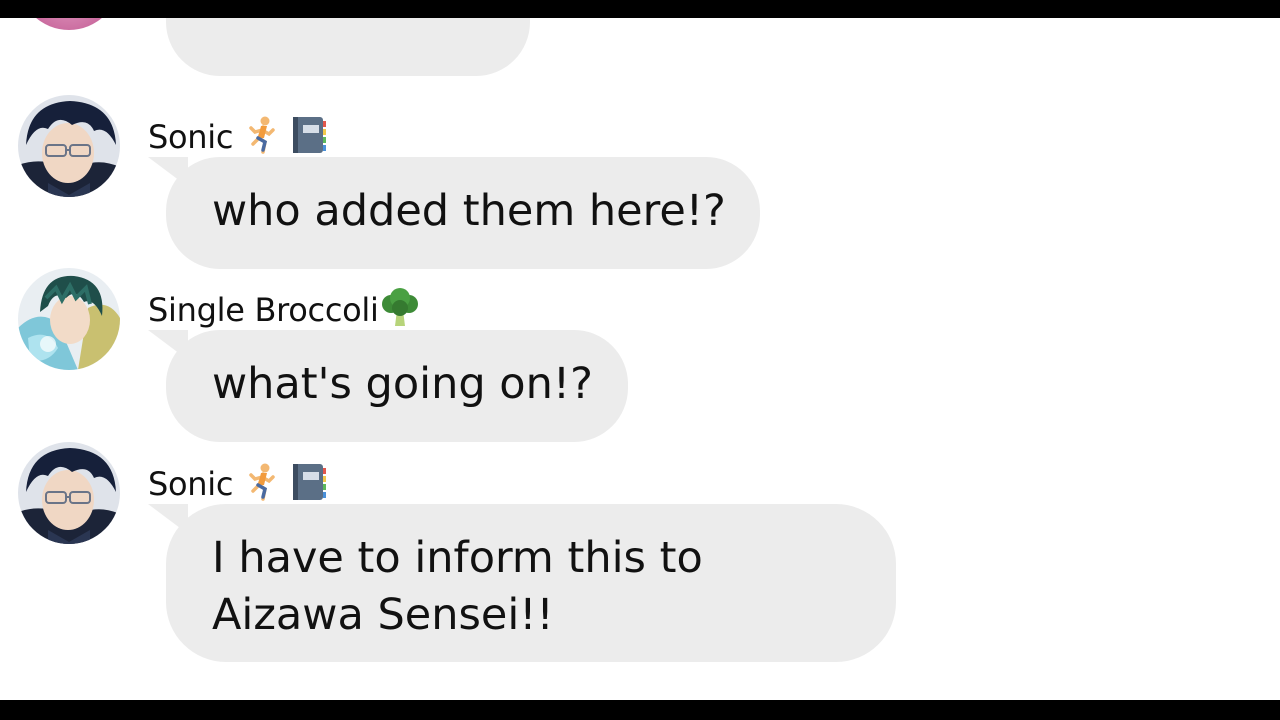 Image resolution: width=1280 pixels, height=720 pixels. Describe the element at coordinates (640, 710) in the screenshot. I see `bottom-letterbox` at that location.